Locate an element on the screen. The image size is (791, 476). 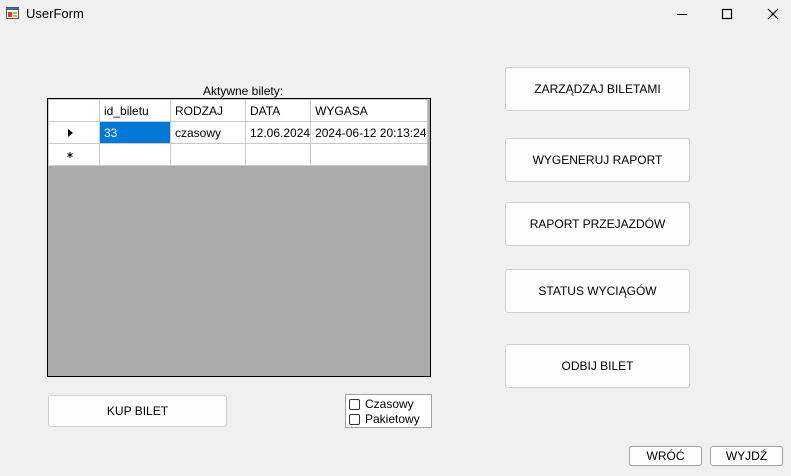
column-header-id: id_biletu is located at coordinates (135, 110).